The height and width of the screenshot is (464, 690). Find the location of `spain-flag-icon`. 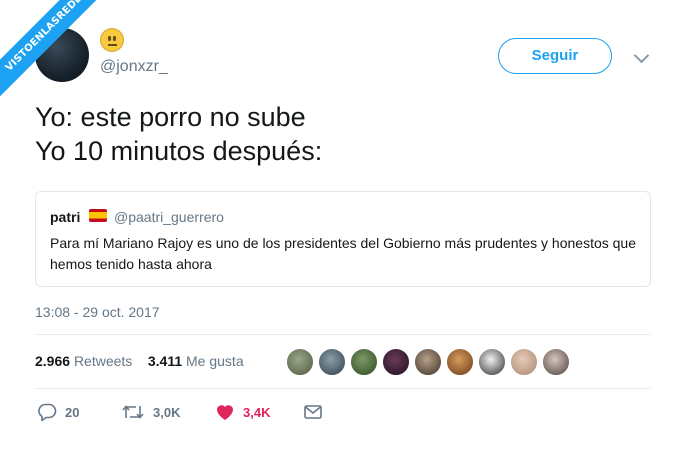

spain-flag-icon is located at coordinates (98, 215).